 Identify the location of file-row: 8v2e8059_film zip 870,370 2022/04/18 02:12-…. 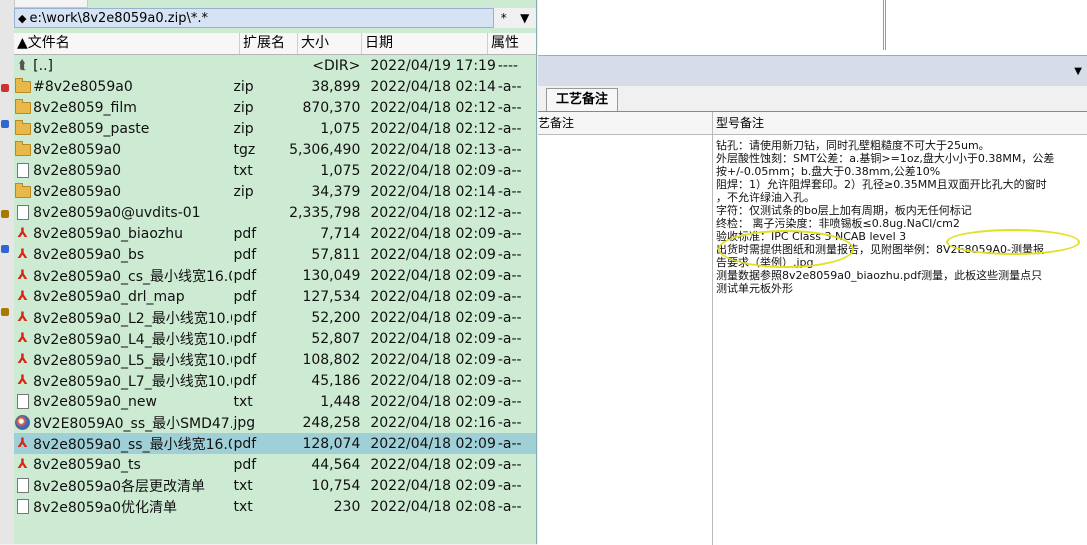
(275, 107).